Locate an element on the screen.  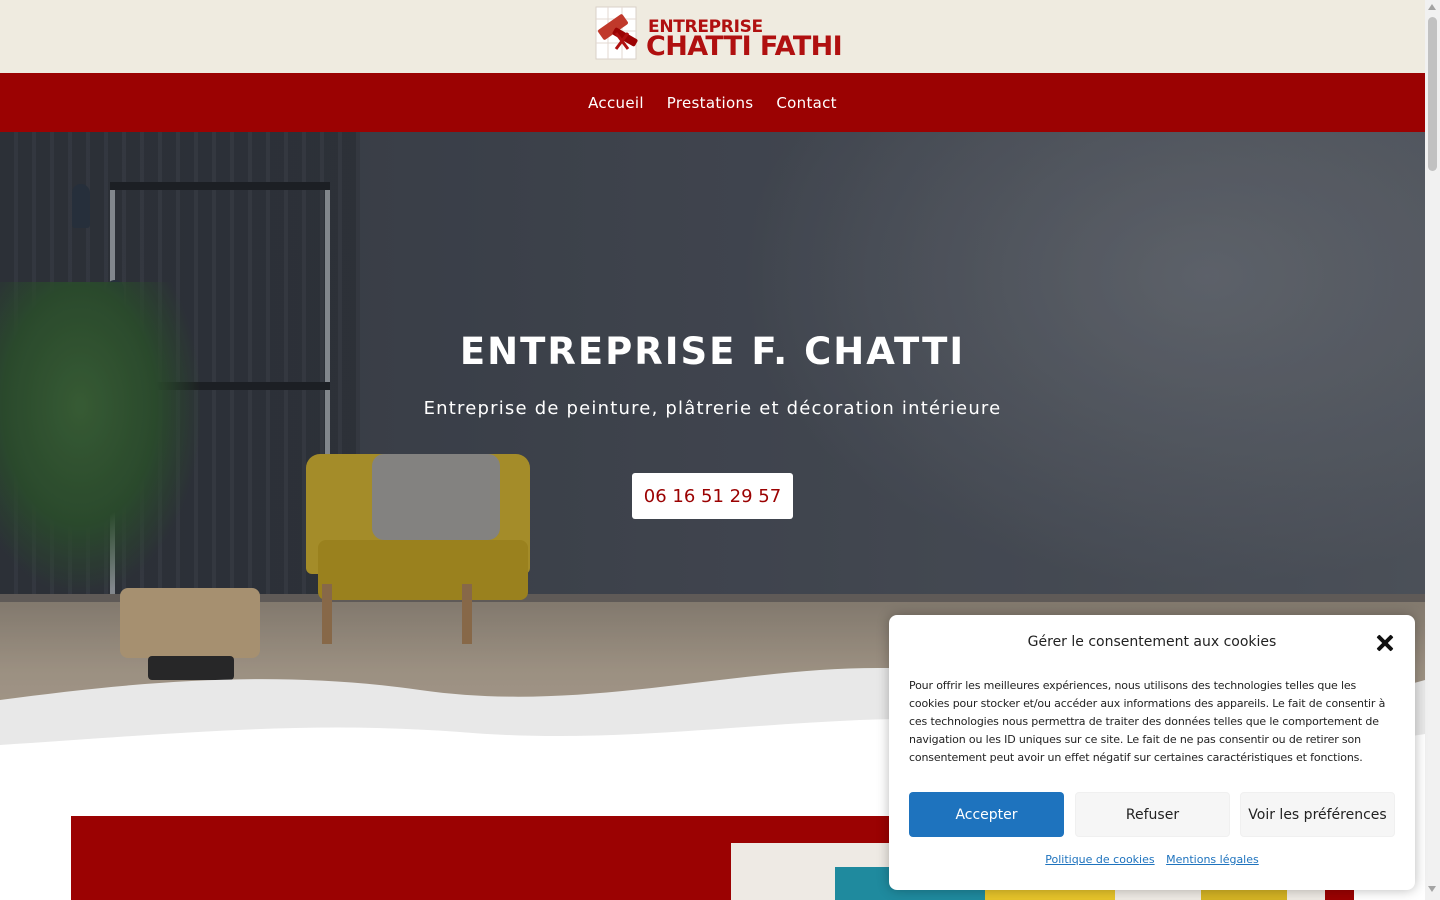
scroll-up-arrow-icon is located at coordinates (1432, 7).